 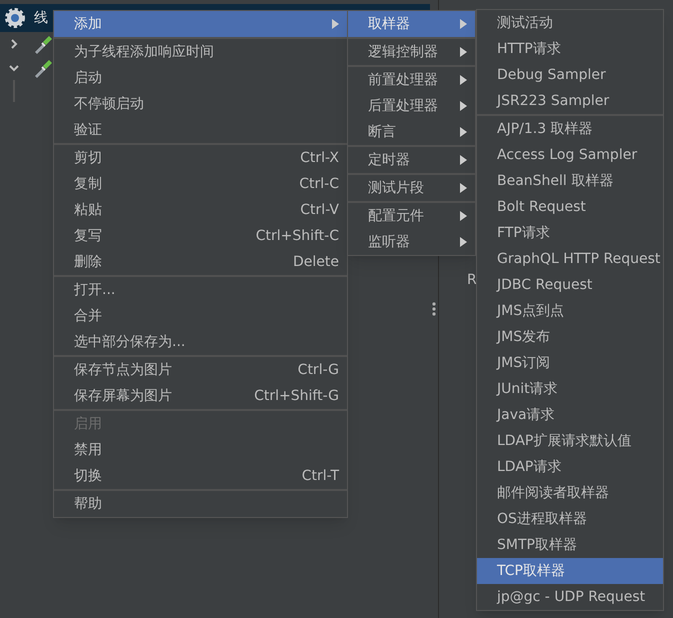 What do you see at coordinates (15, 18) in the screenshot?
I see `gear-icon` at bounding box center [15, 18].